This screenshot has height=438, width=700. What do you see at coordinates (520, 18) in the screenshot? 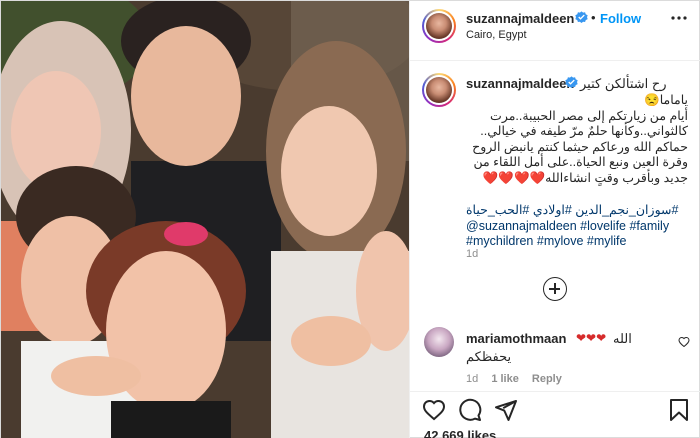
I see `header-username: suzannajmaldeen` at bounding box center [520, 18].